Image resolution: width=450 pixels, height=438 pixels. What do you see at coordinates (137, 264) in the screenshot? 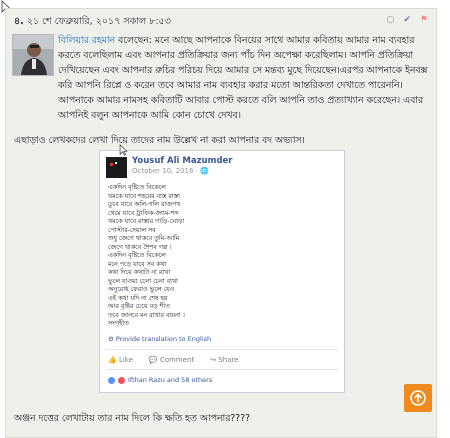
I see `poem-line: মনে পড়ে যাবে সব কথা` at bounding box center [137, 264].